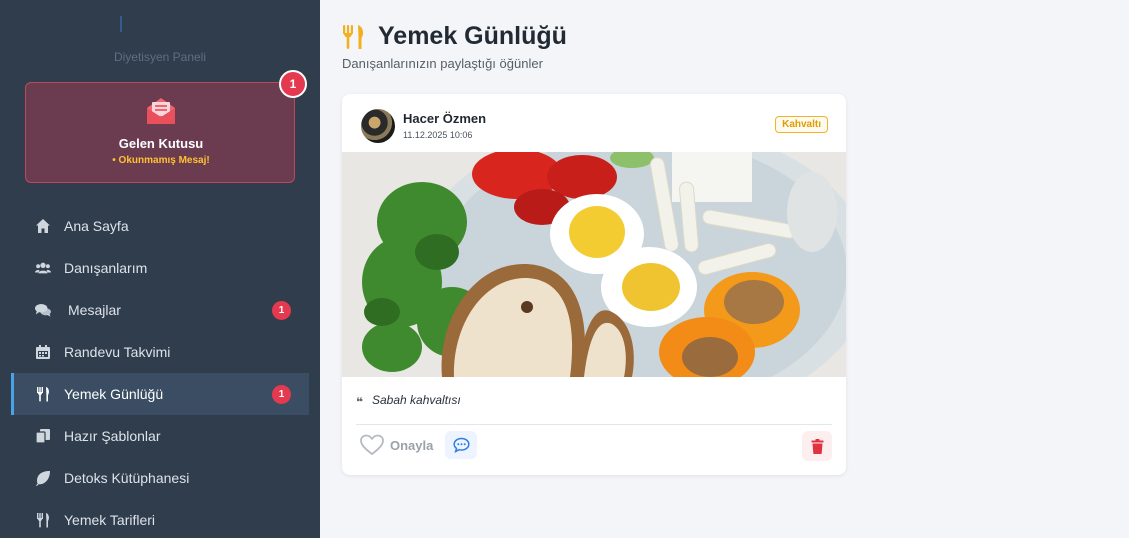  I want to click on meal-type-badge: Kahvaltı, so click(801, 124).